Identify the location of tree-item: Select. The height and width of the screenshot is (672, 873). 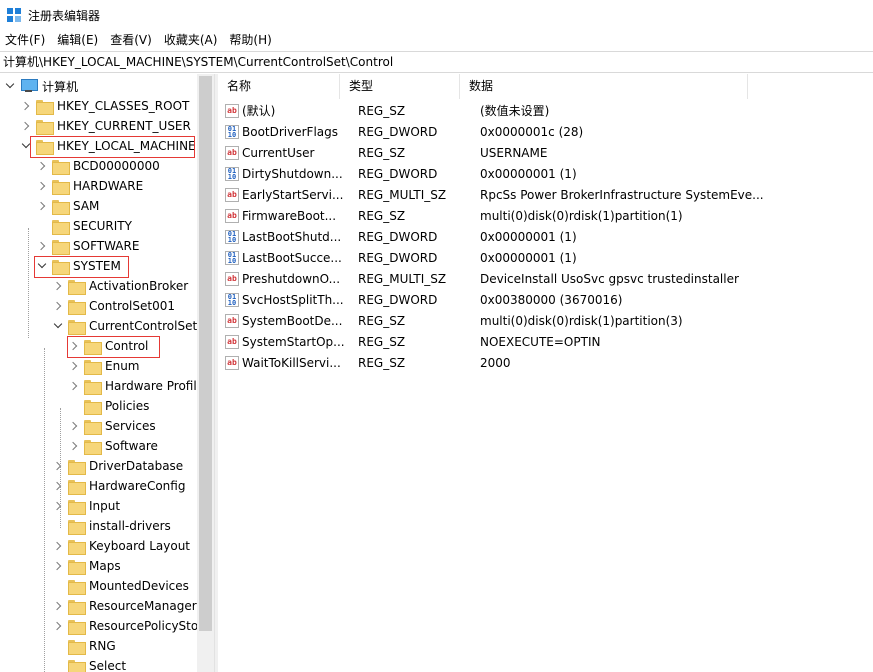
(89, 664).